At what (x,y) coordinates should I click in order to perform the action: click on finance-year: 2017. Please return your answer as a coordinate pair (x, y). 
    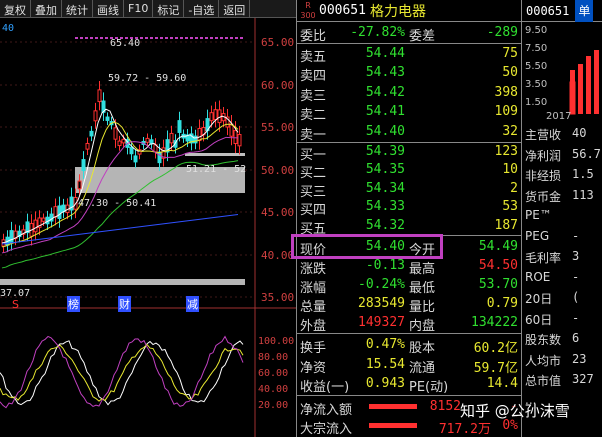
    Looking at the image, I should click on (559, 116).